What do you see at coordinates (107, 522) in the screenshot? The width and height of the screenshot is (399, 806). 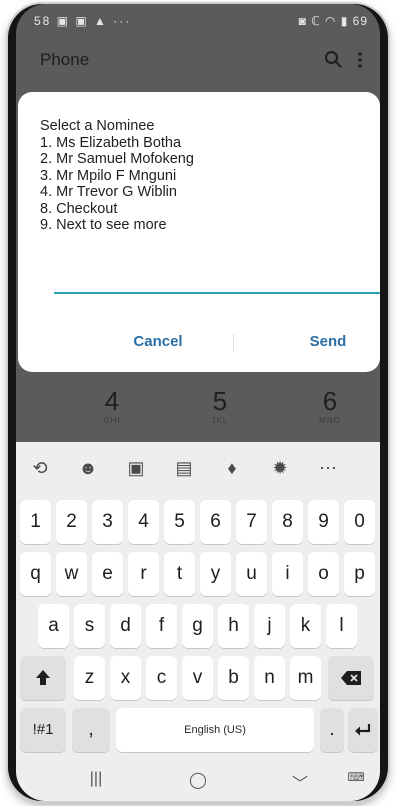 I see `key: 3` at bounding box center [107, 522].